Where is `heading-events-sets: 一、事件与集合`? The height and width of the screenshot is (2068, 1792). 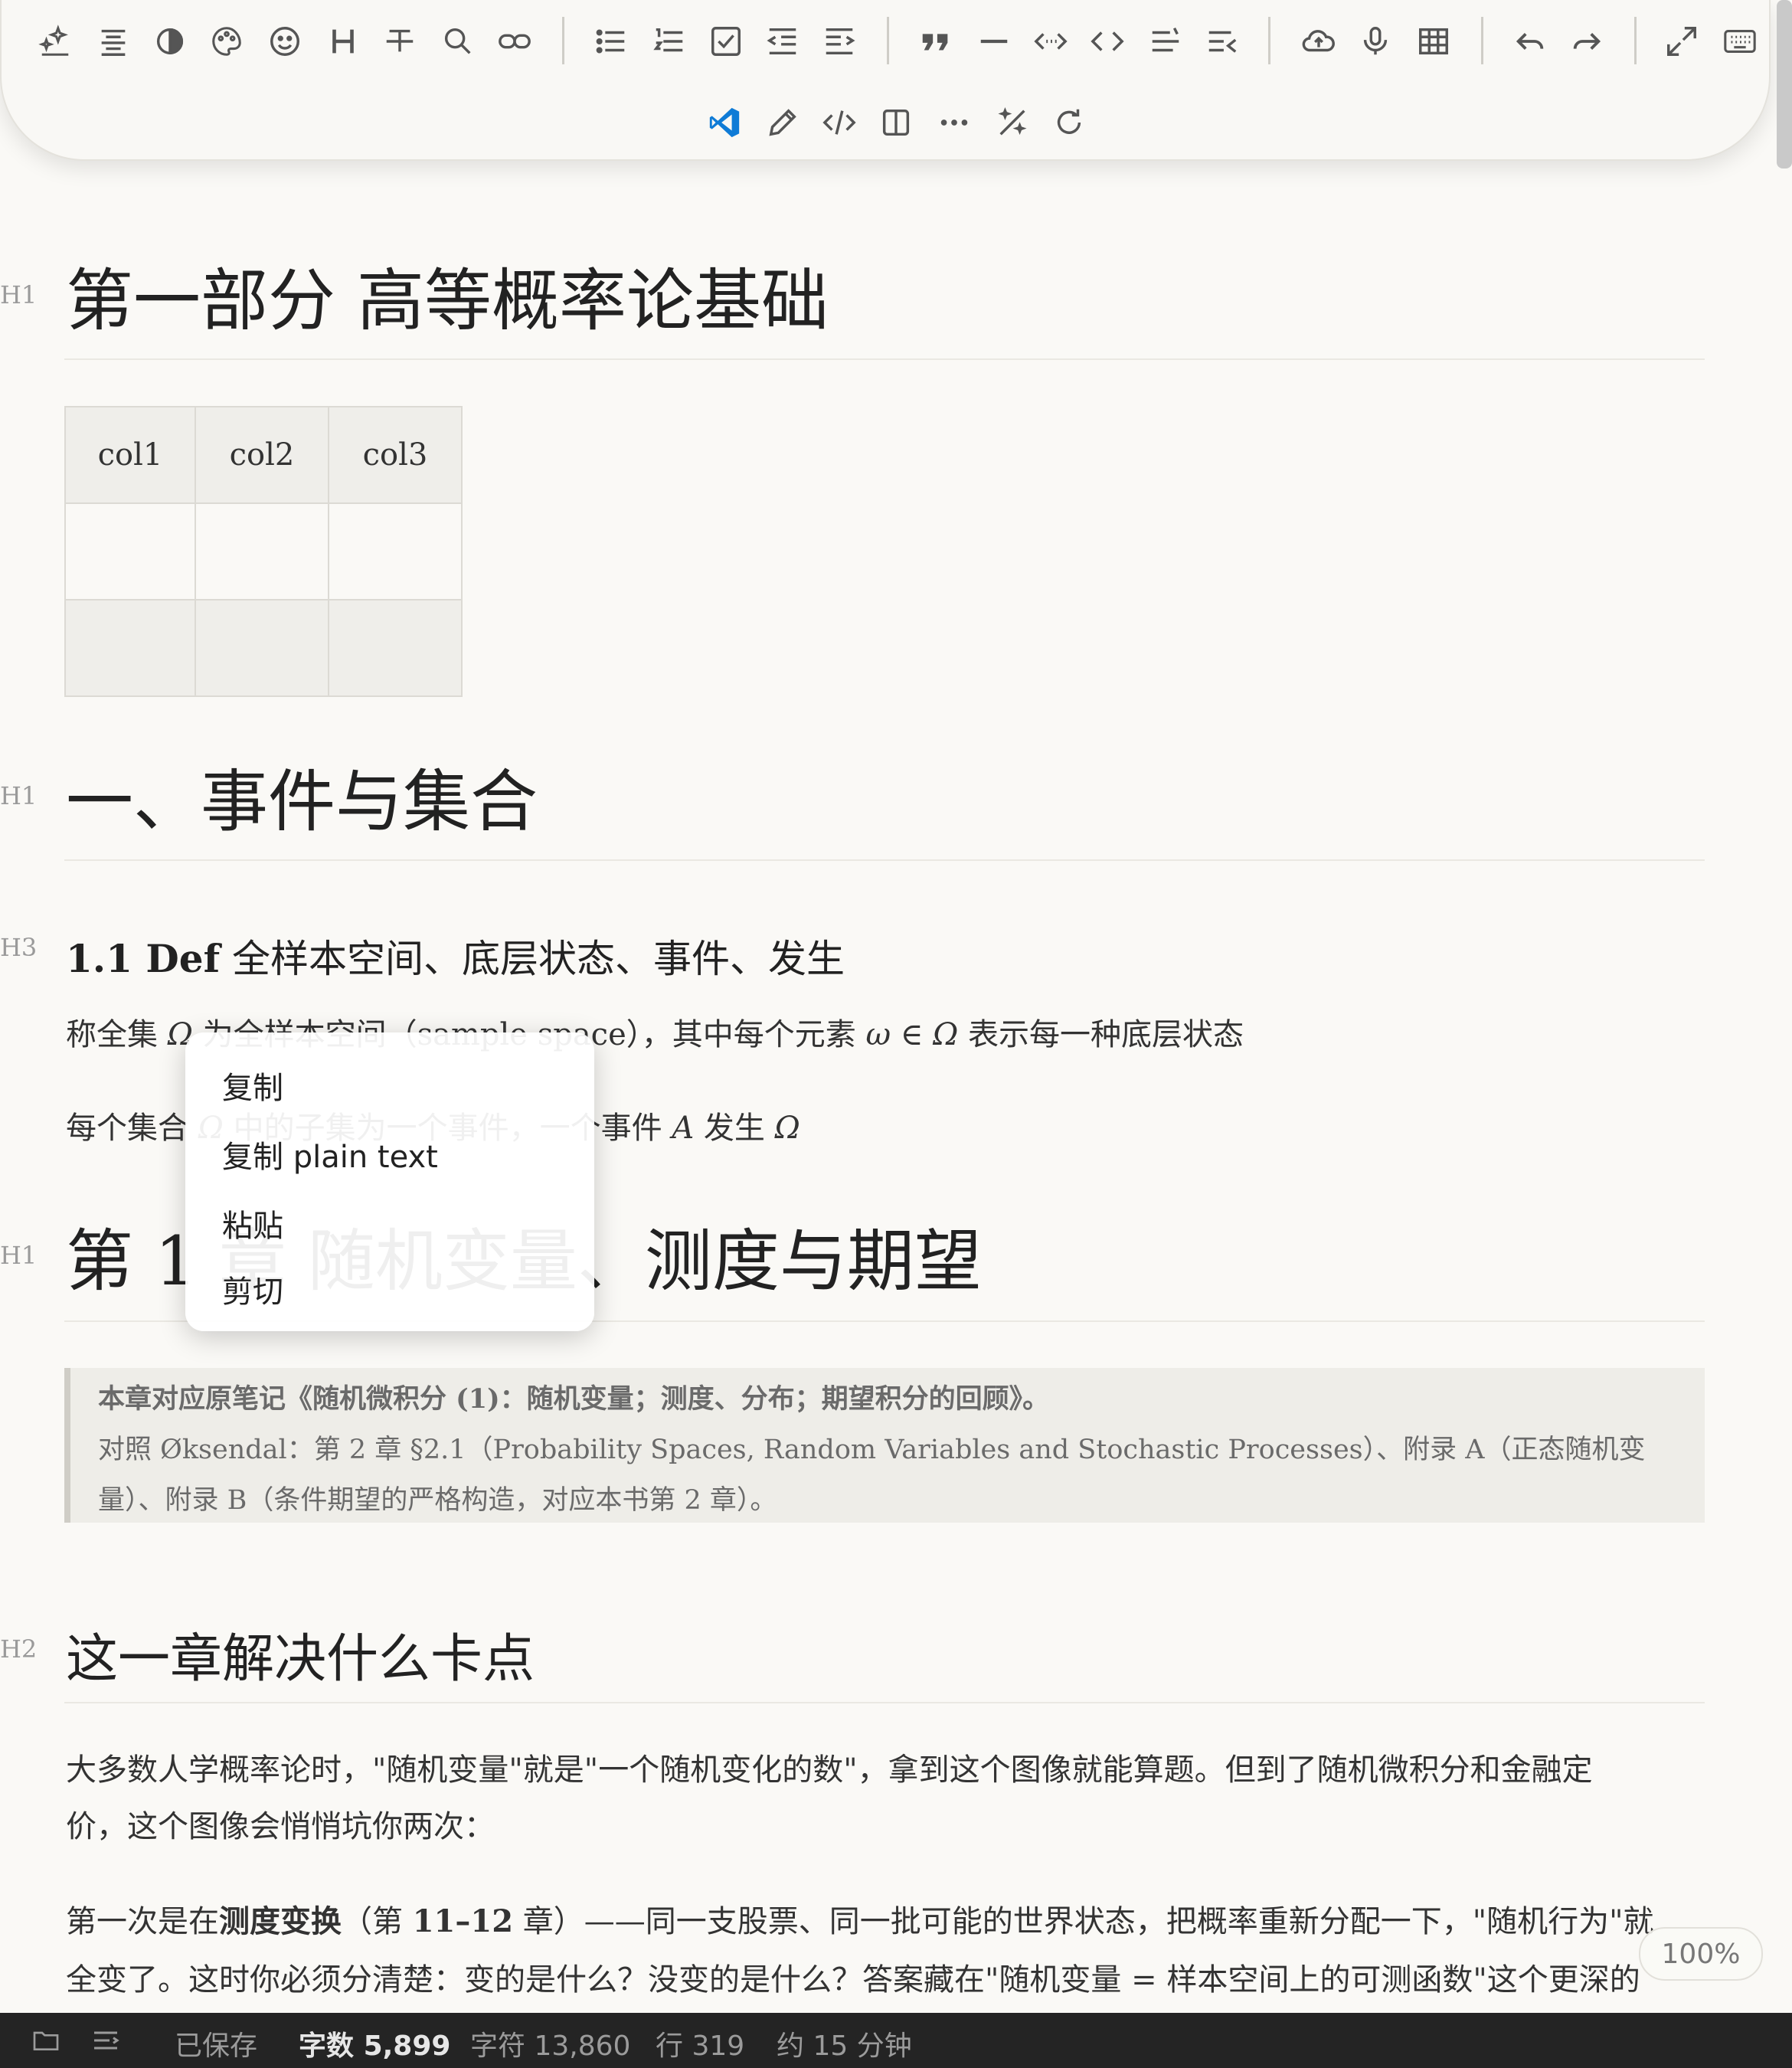 heading-events-sets: 一、事件与集合 is located at coordinates (302, 796).